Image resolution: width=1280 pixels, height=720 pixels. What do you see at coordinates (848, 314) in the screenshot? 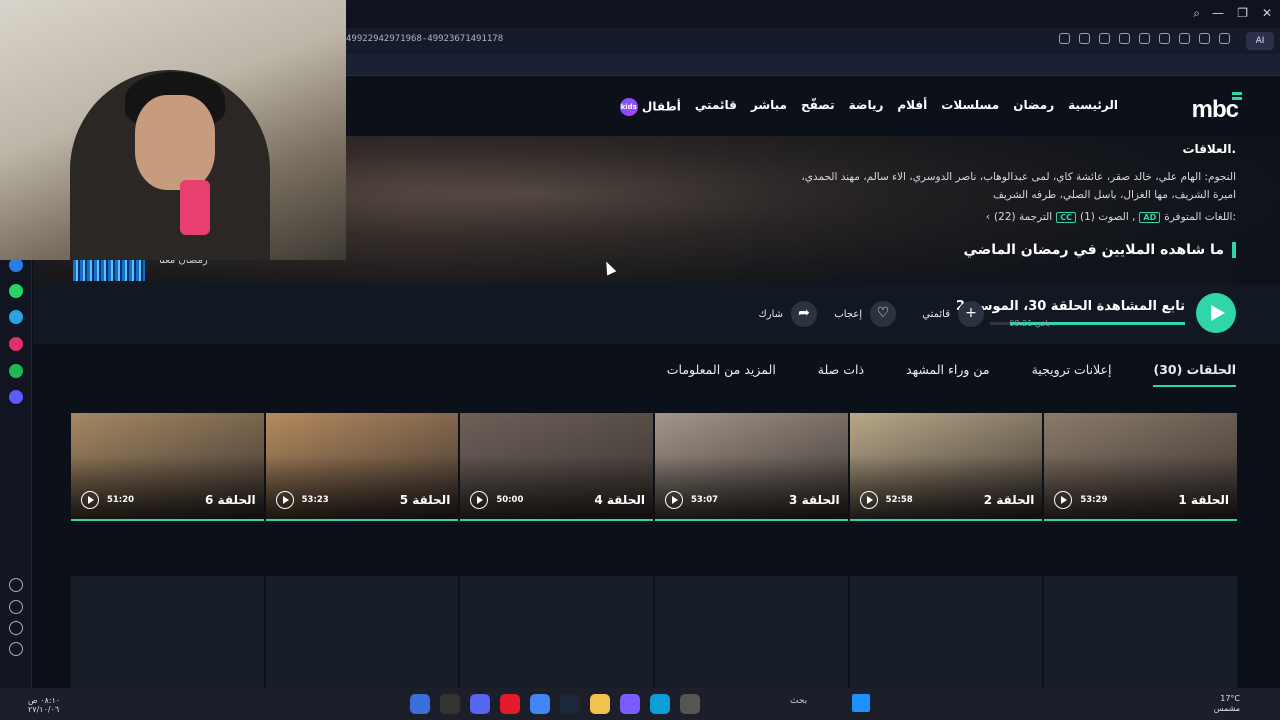
I see `like-label: إعجاب` at bounding box center [848, 314].